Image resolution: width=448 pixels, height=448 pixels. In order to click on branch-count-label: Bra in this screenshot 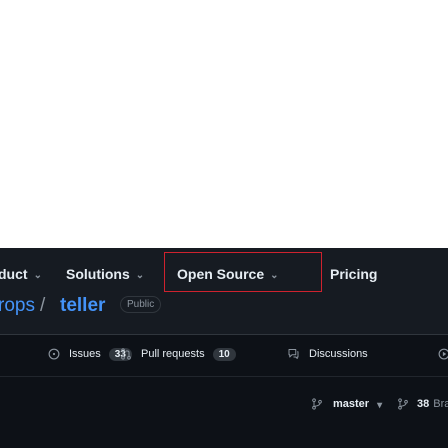, I will do `click(440, 404)`.